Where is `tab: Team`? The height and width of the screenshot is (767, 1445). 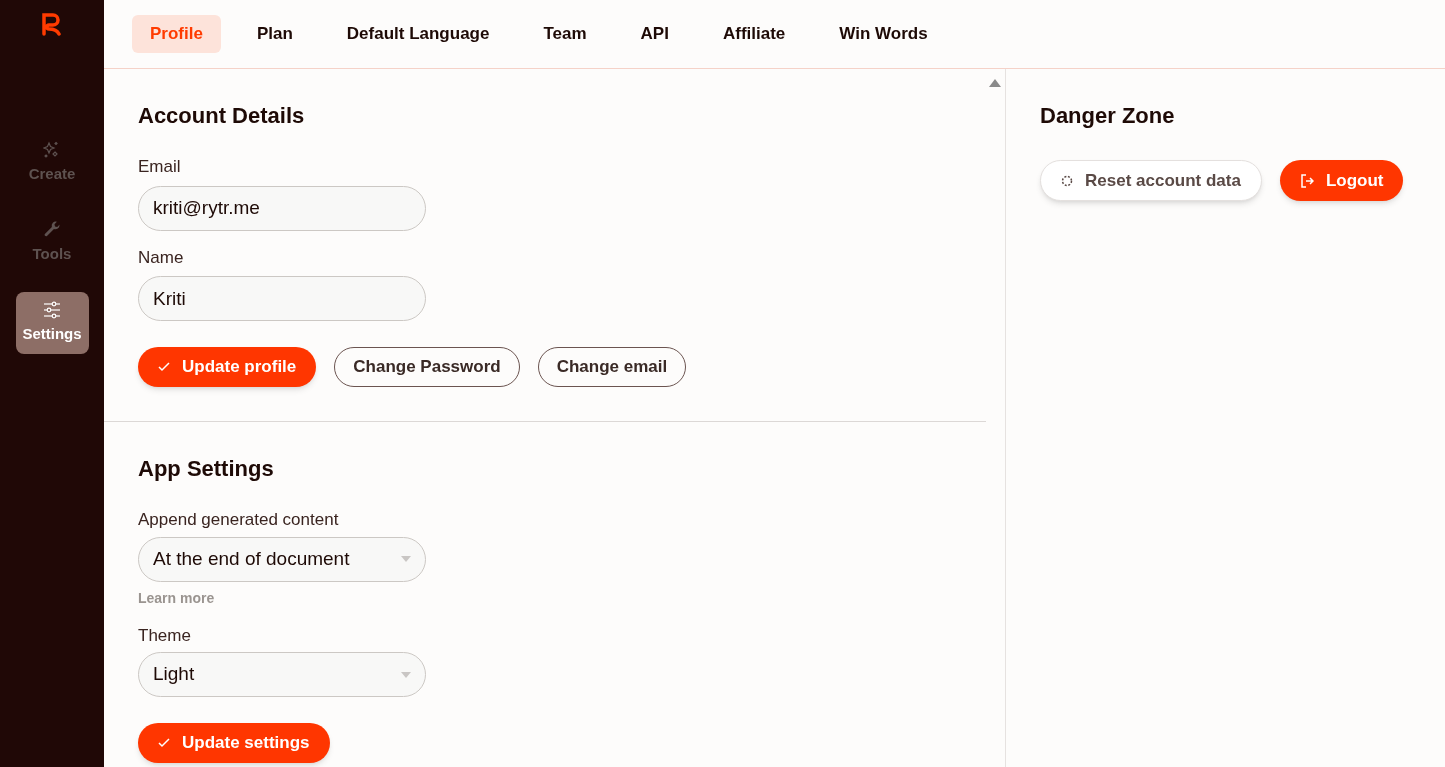 tab: Team is located at coordinates (565, 34).